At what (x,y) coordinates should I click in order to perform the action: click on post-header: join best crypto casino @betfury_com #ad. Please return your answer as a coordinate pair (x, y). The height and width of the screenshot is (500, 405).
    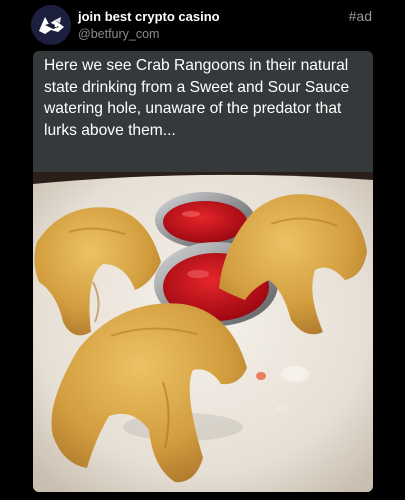
    Looking at the image, I should click on (202, 24).